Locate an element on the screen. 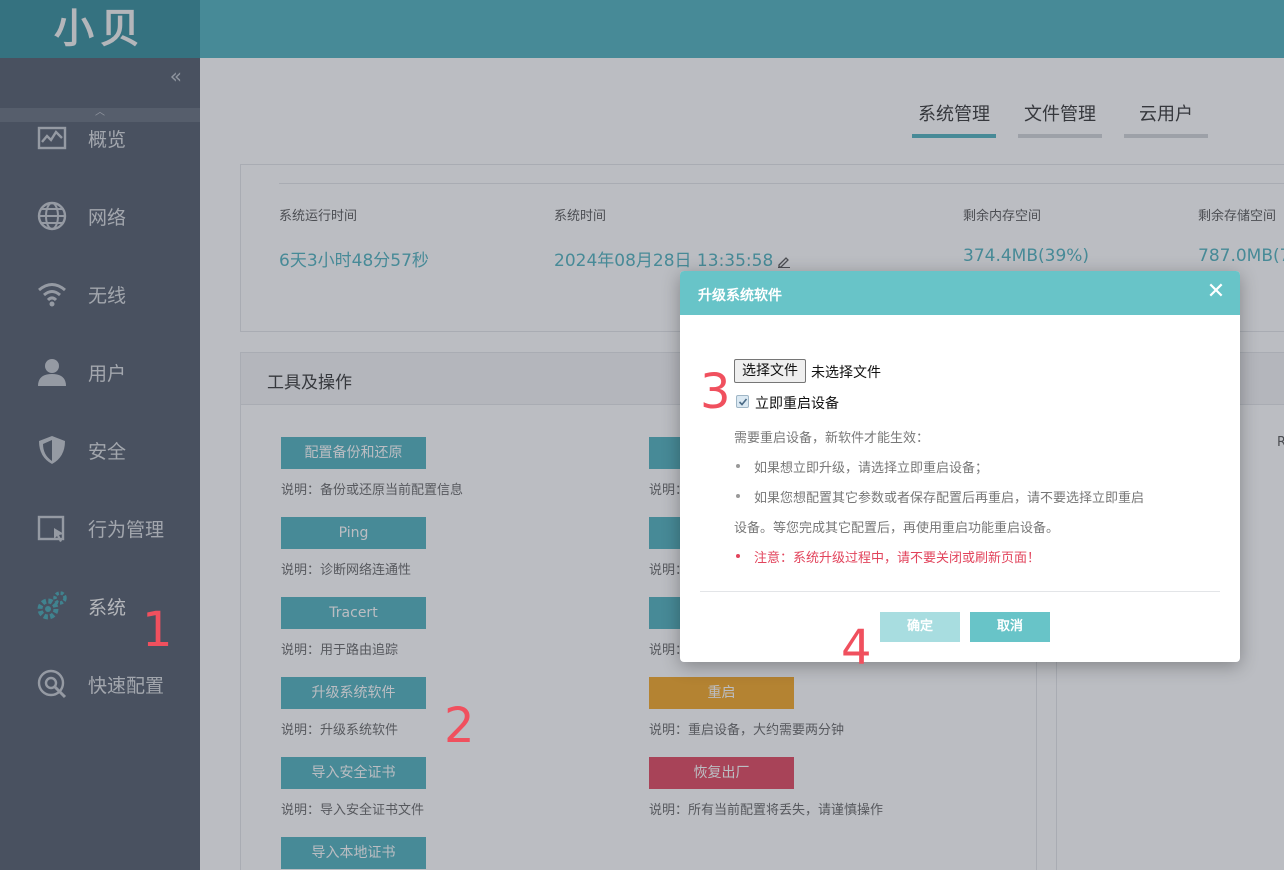 This screenshot has width=1284, height=870. tip-item-1: 如果想立即升级，请选择立即重启设备； is located at coordinates (871, 468).